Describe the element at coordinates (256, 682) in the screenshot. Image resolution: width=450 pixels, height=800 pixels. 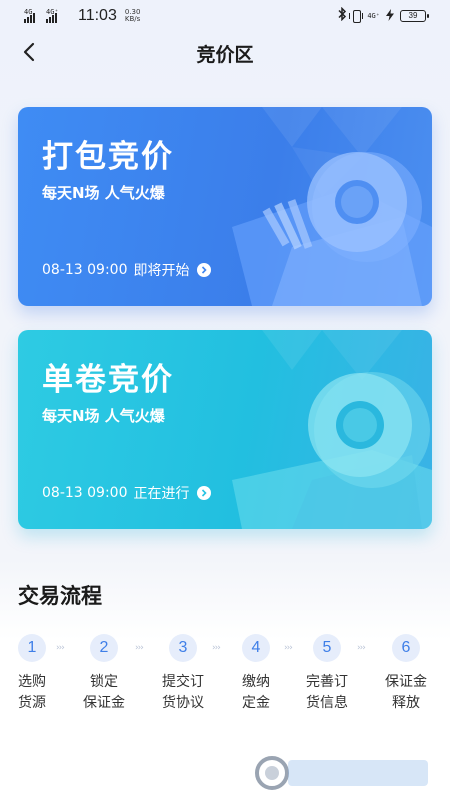
I see `step-label-line: 缴纳` at that location.